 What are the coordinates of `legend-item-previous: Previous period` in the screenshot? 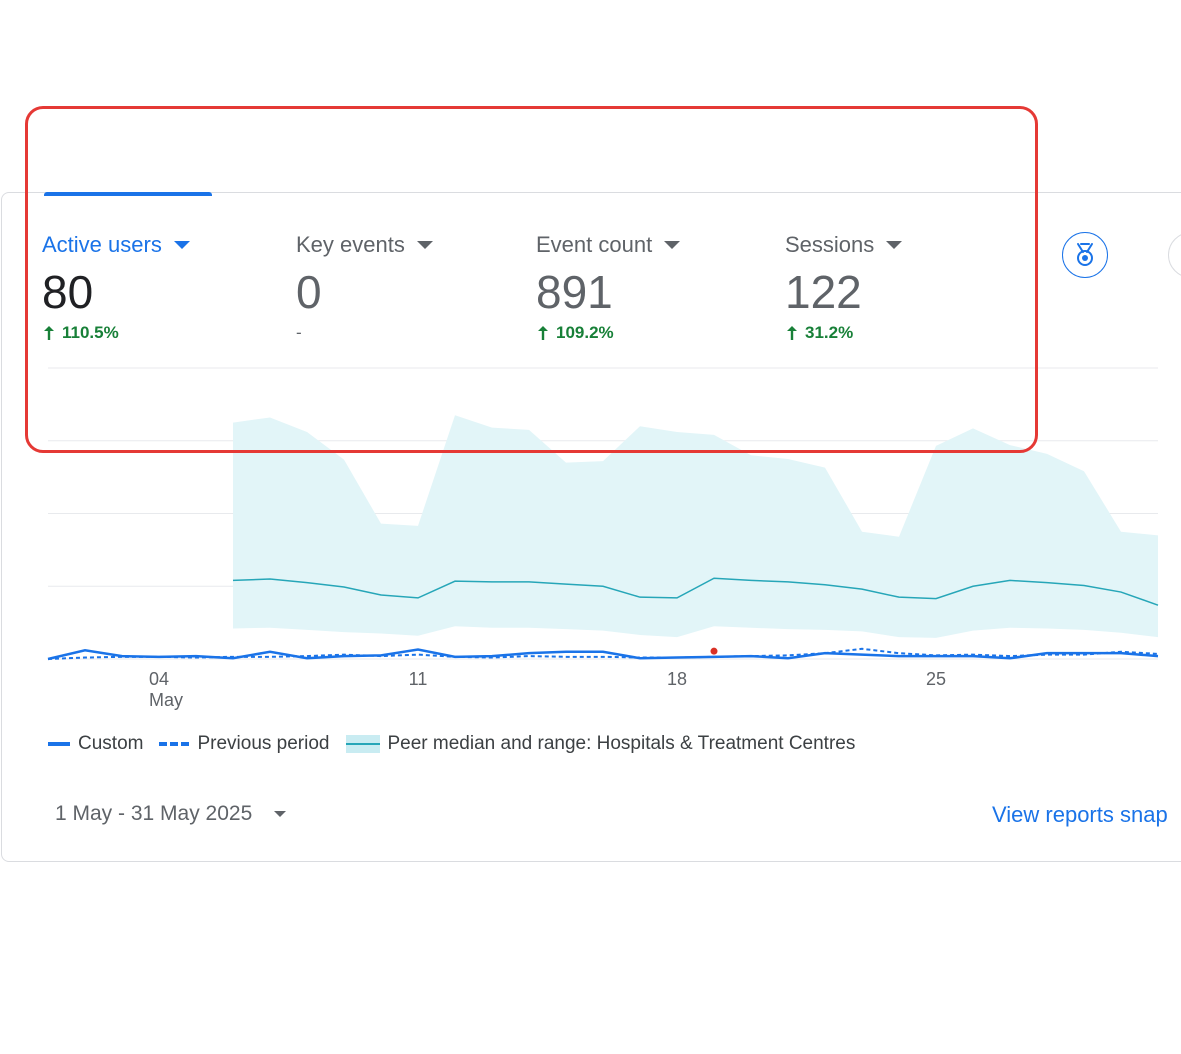 It's located at (244, 744).